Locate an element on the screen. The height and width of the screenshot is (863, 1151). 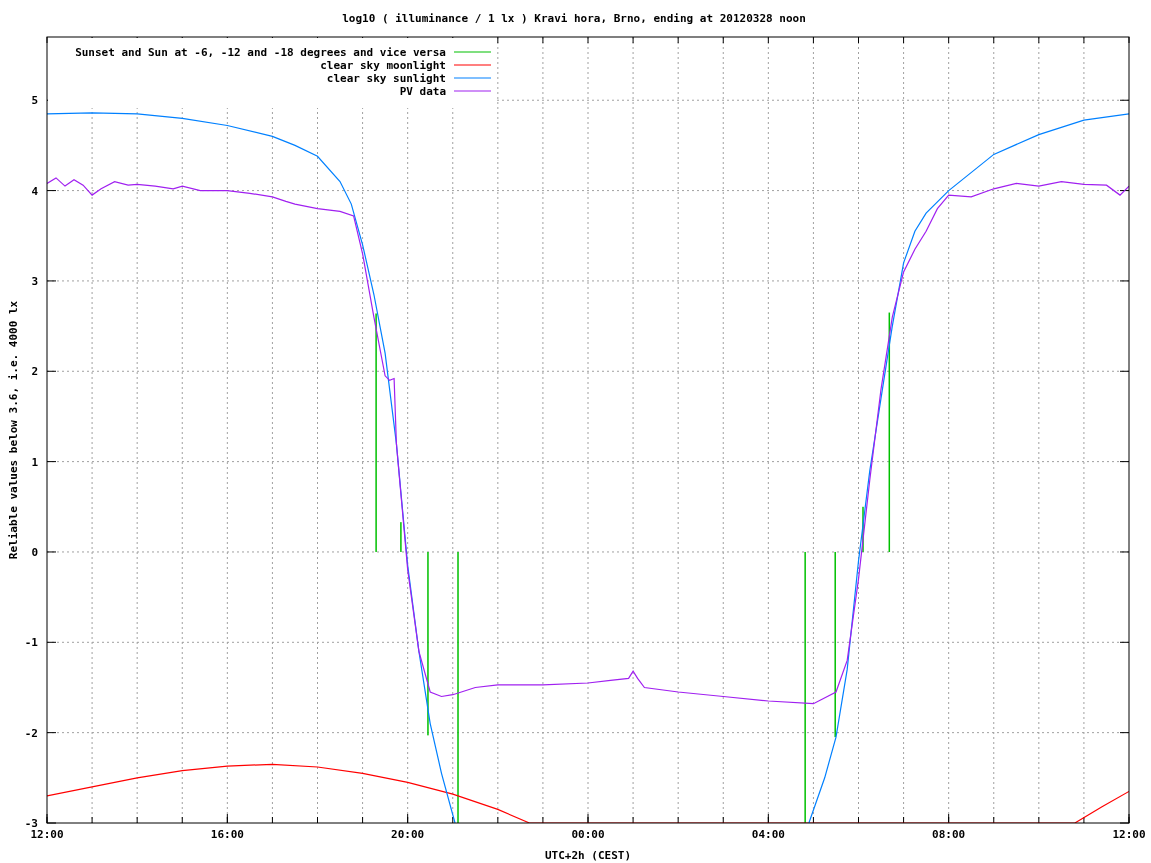
legend-label: clear sky sunlight is located at coordinates (386, 78).